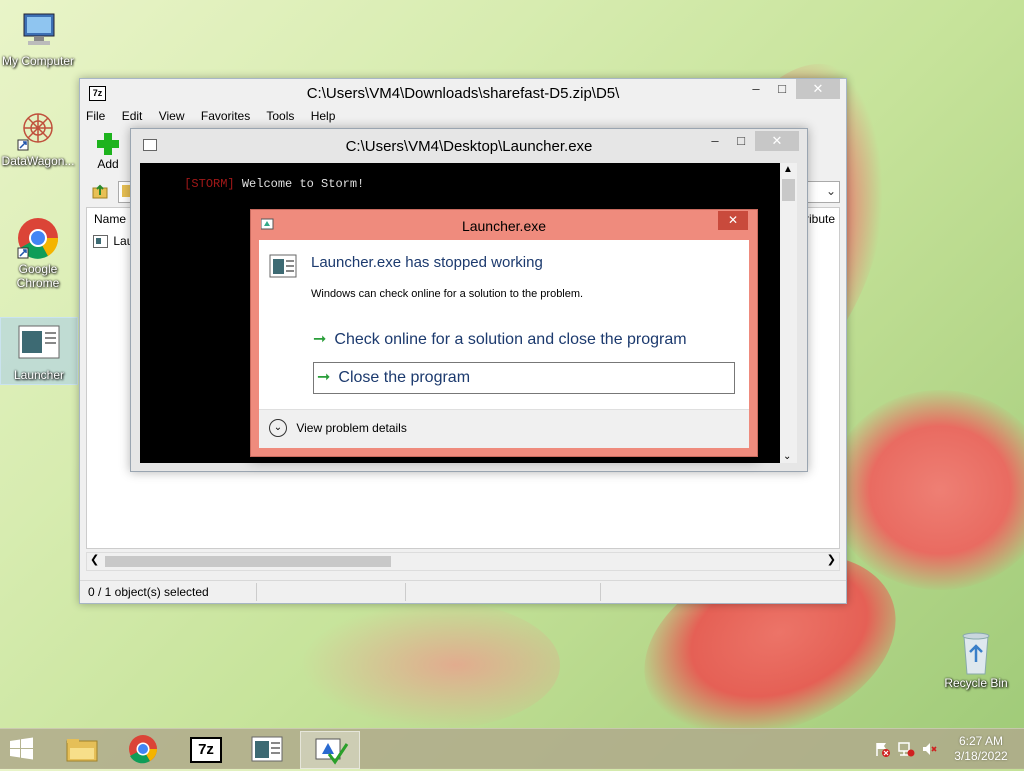 This screenshot has height=771, width=1024. Describe the element at coordinates (38, 30) in the screenshot. I see `computer-icon` at that location.